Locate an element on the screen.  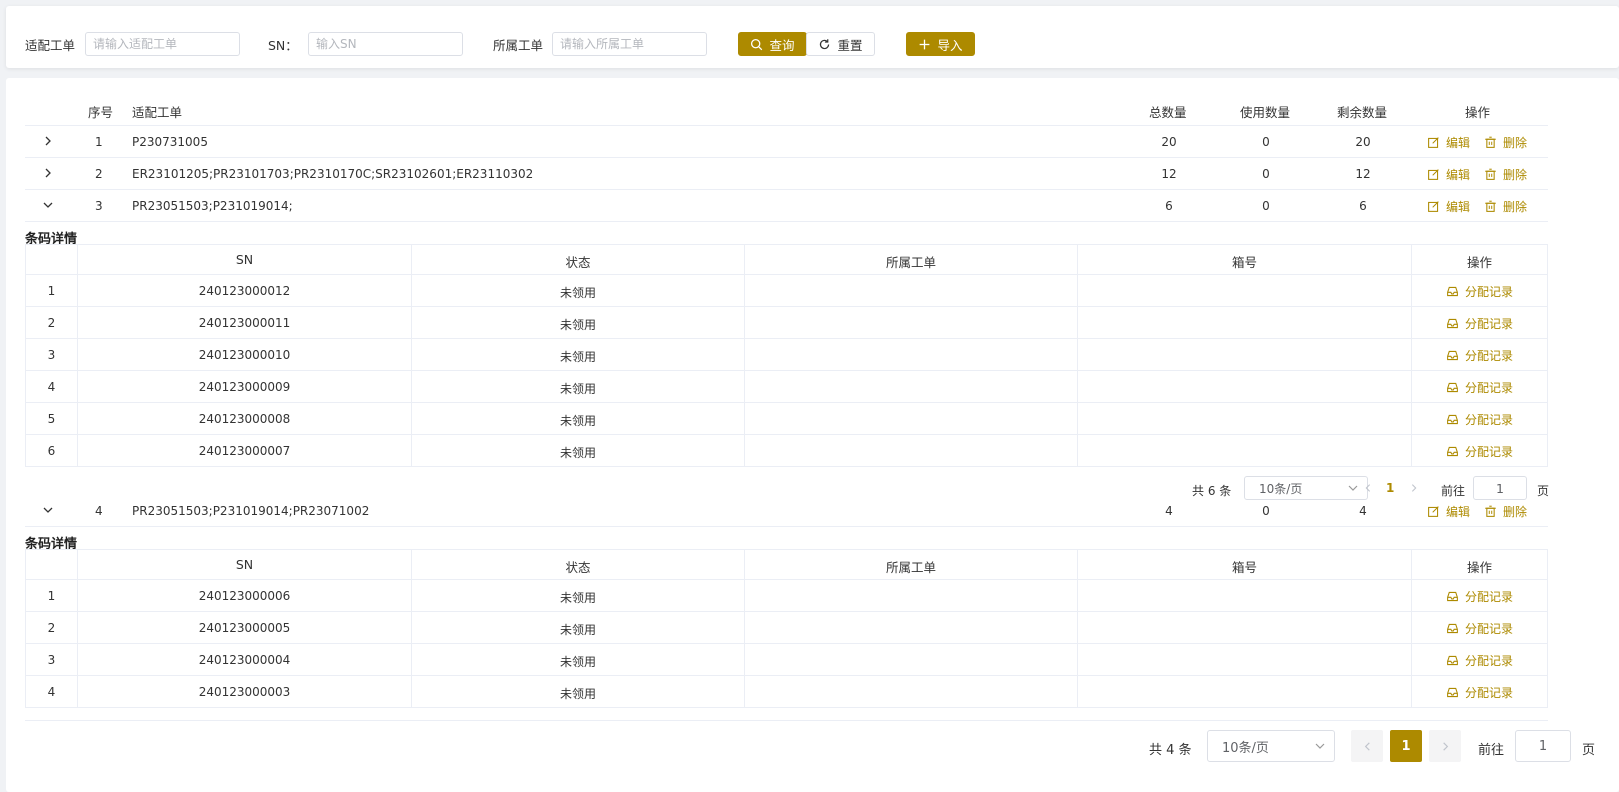
table-row-sn: 240123000006 is located at coordinates (244, 596).